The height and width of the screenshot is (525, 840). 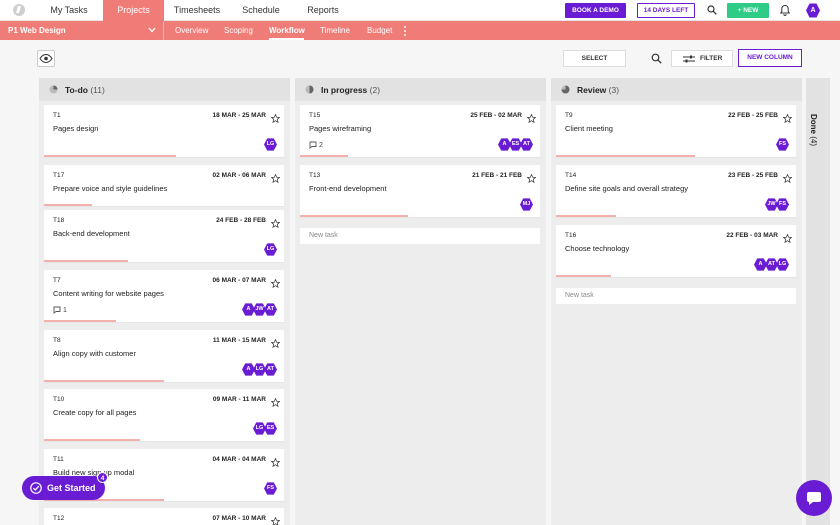 What do you see at coordinates (63, 488) in the screenshot?
I see `get-started-button: Get Started` at bounding box center [63, 488].